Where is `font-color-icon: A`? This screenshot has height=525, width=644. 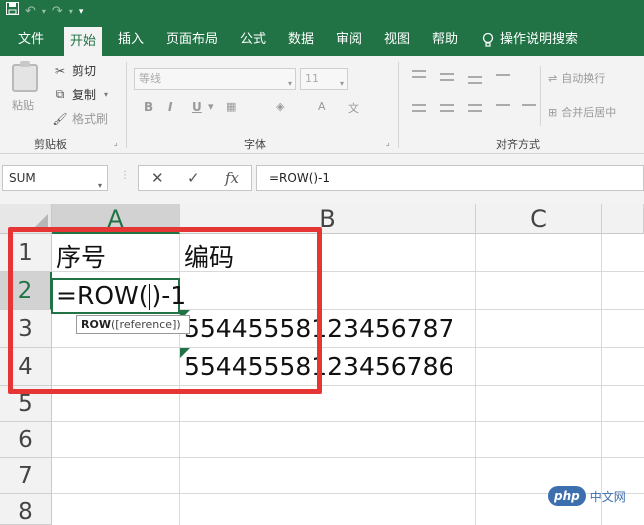 font-color-icon: A is located at coordinates (322, 106).